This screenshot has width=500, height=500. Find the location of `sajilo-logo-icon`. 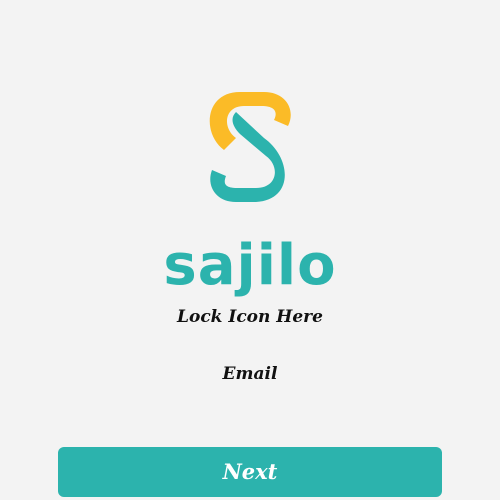

sajilo-logo-icon is located at coordinates (250, 147).